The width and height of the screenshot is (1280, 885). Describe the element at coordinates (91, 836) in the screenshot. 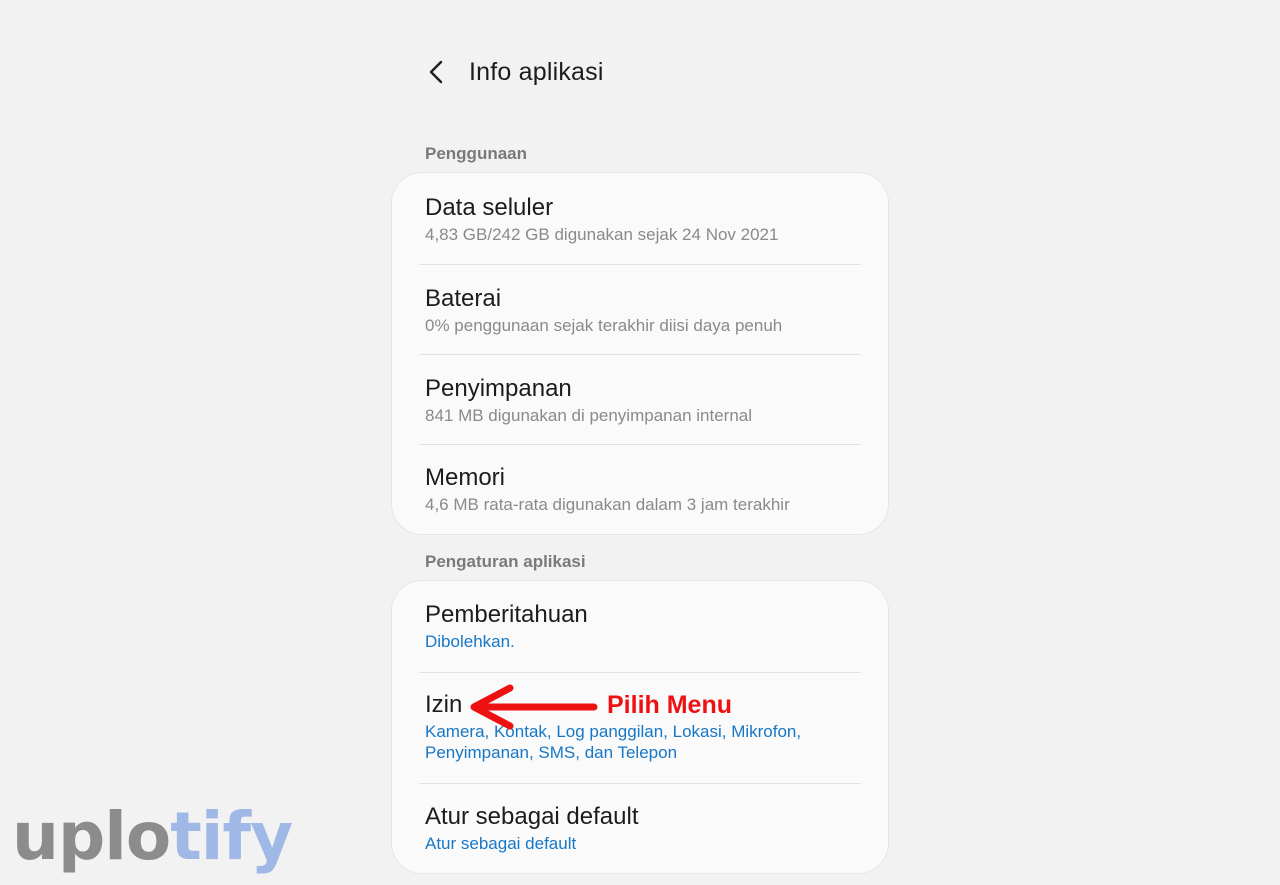

I see `logo-part-1: uplo` at that location.